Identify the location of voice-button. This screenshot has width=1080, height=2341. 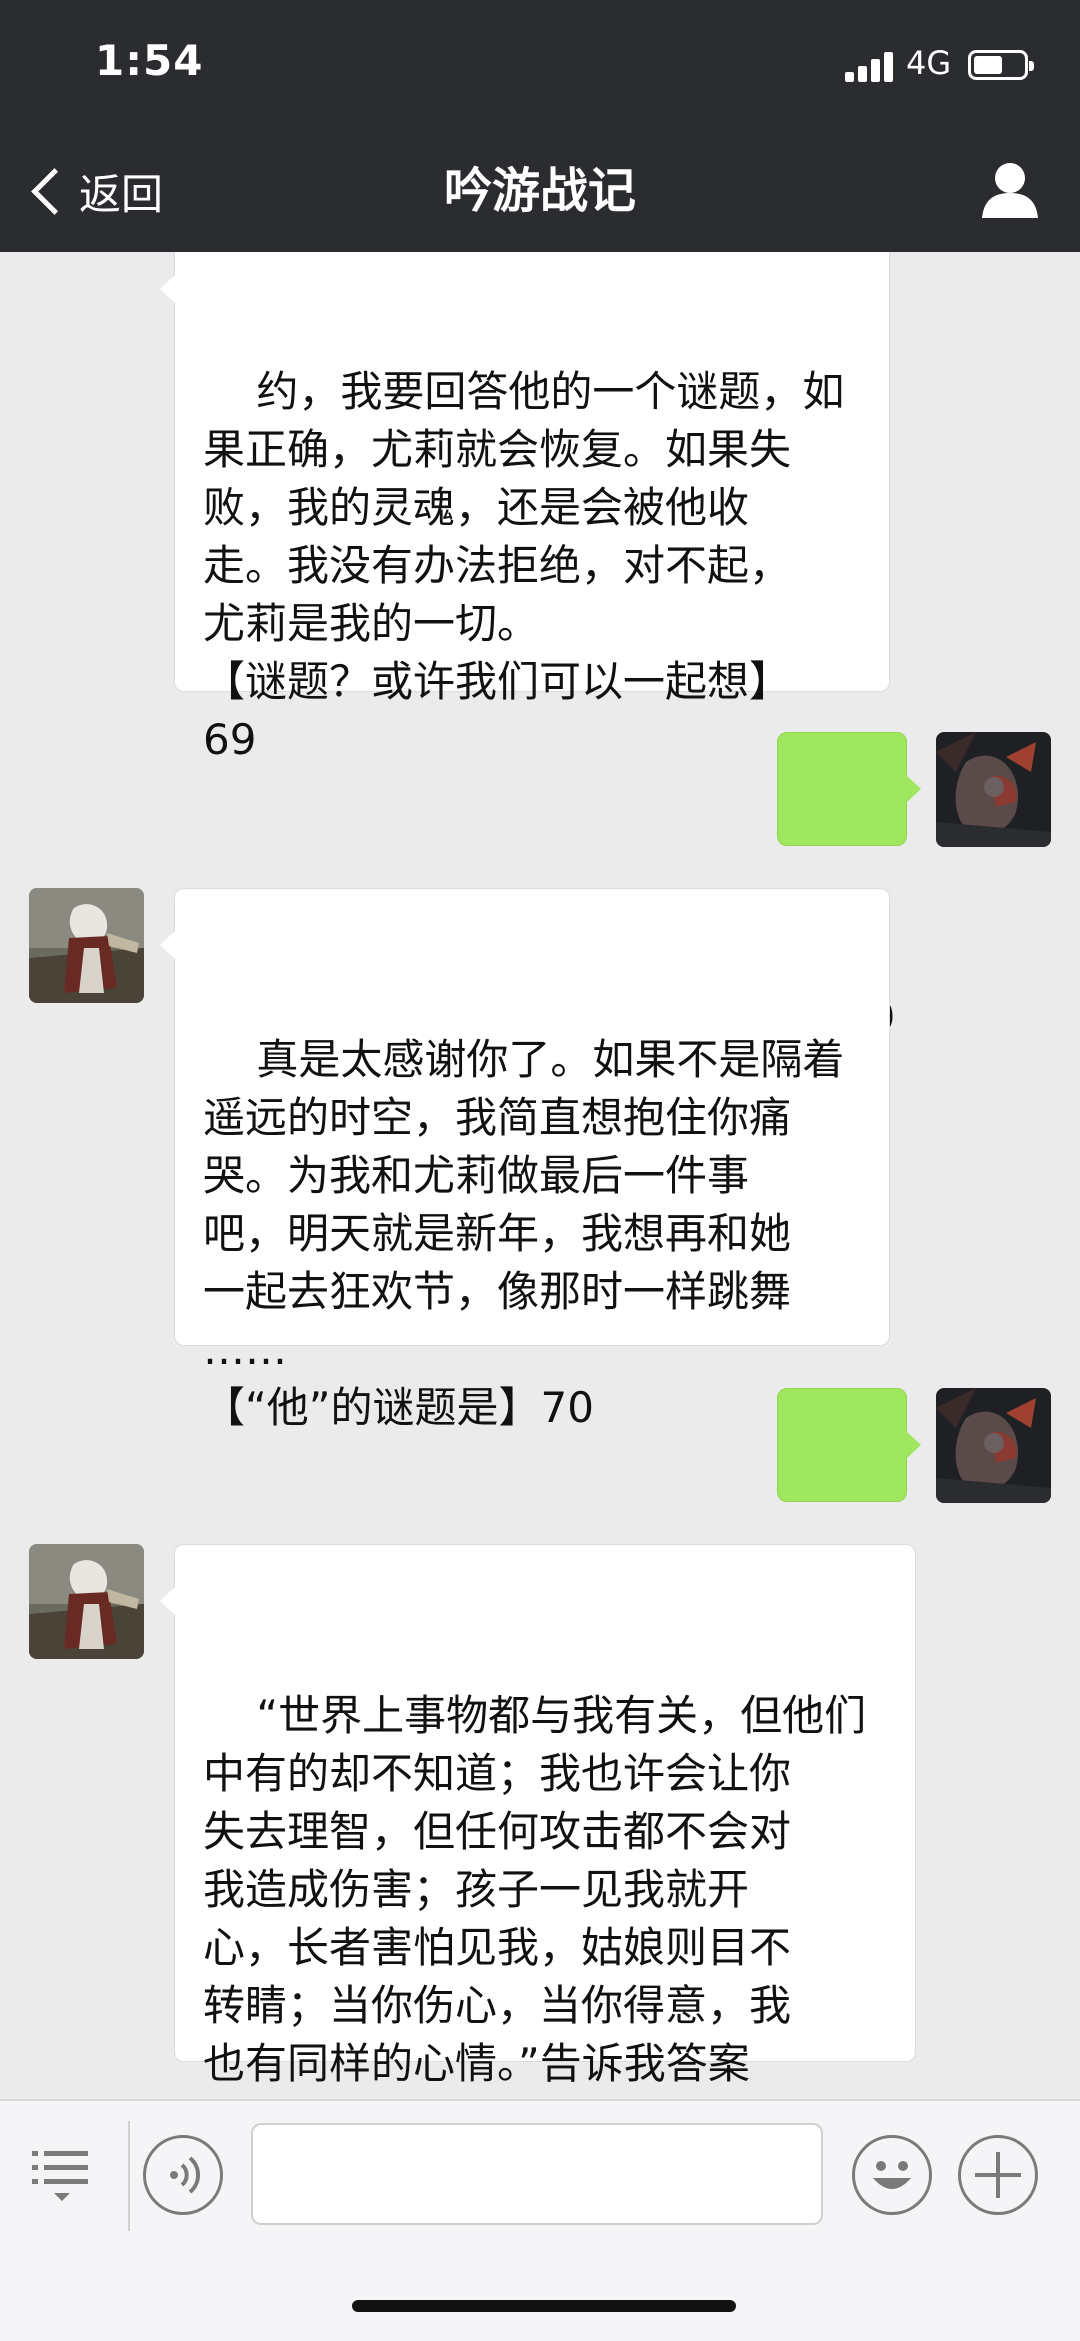
(183, 2175).